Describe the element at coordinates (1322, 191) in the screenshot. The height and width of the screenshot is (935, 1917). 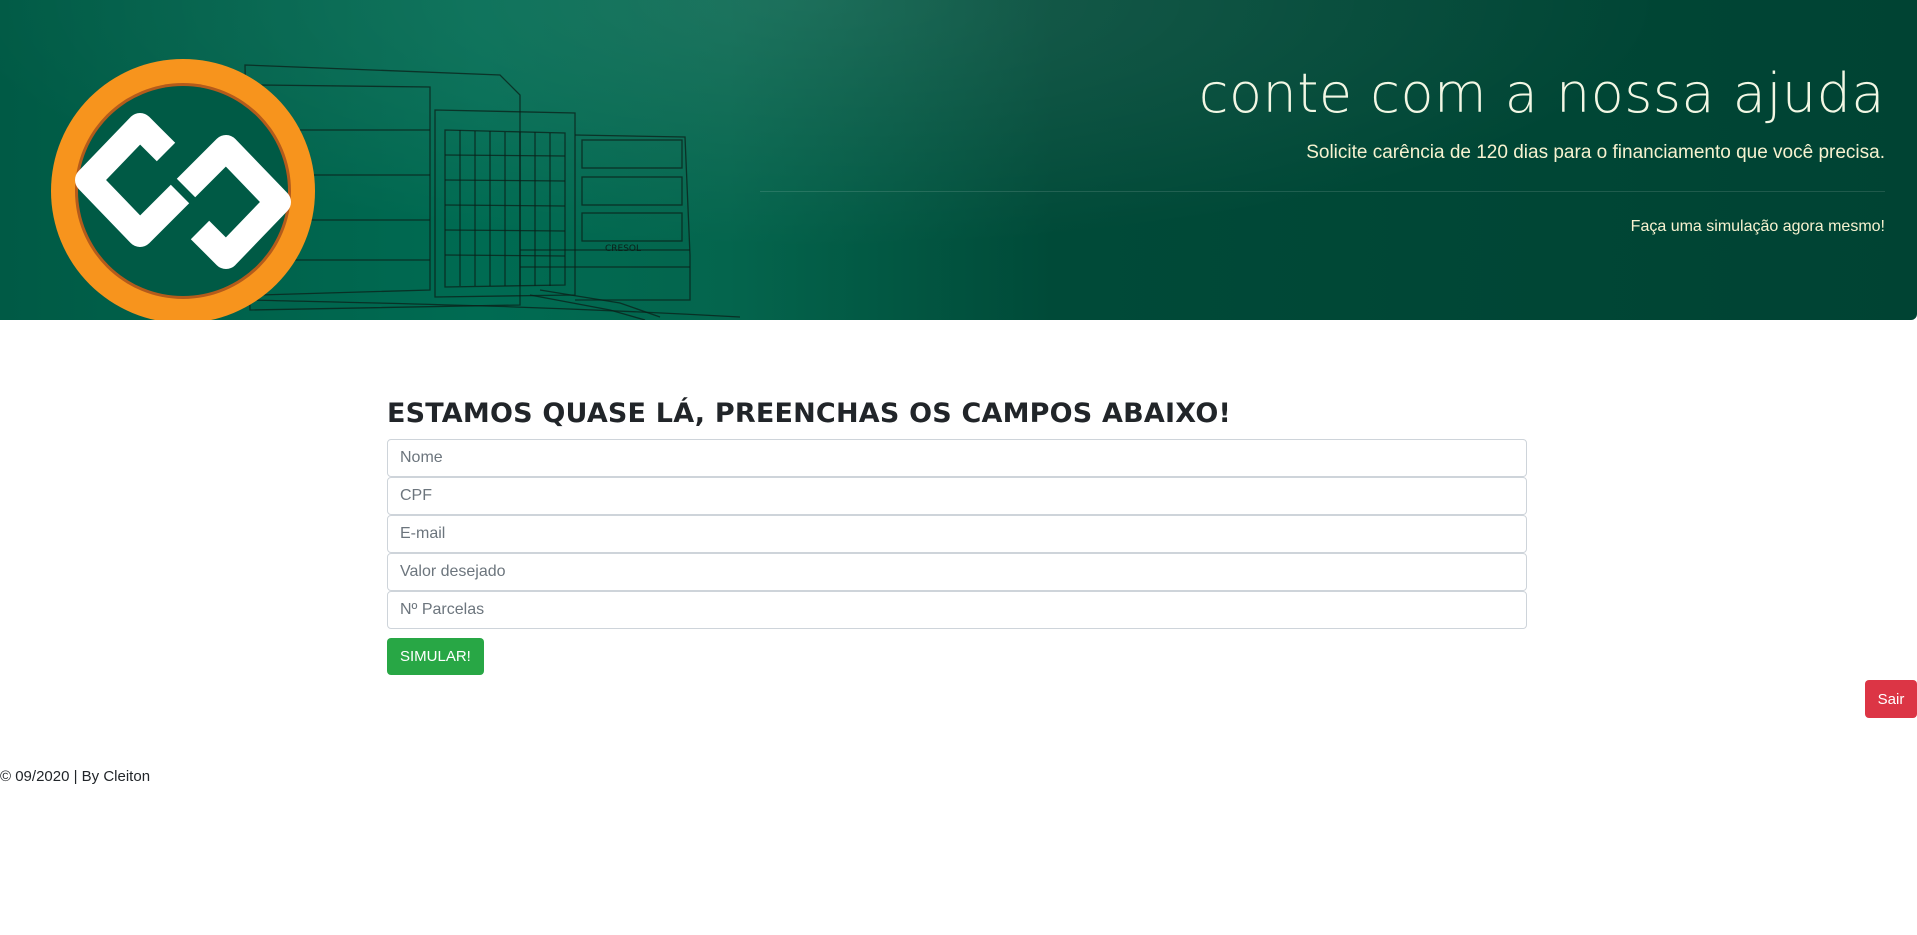
I see `hero-divider` at that location.